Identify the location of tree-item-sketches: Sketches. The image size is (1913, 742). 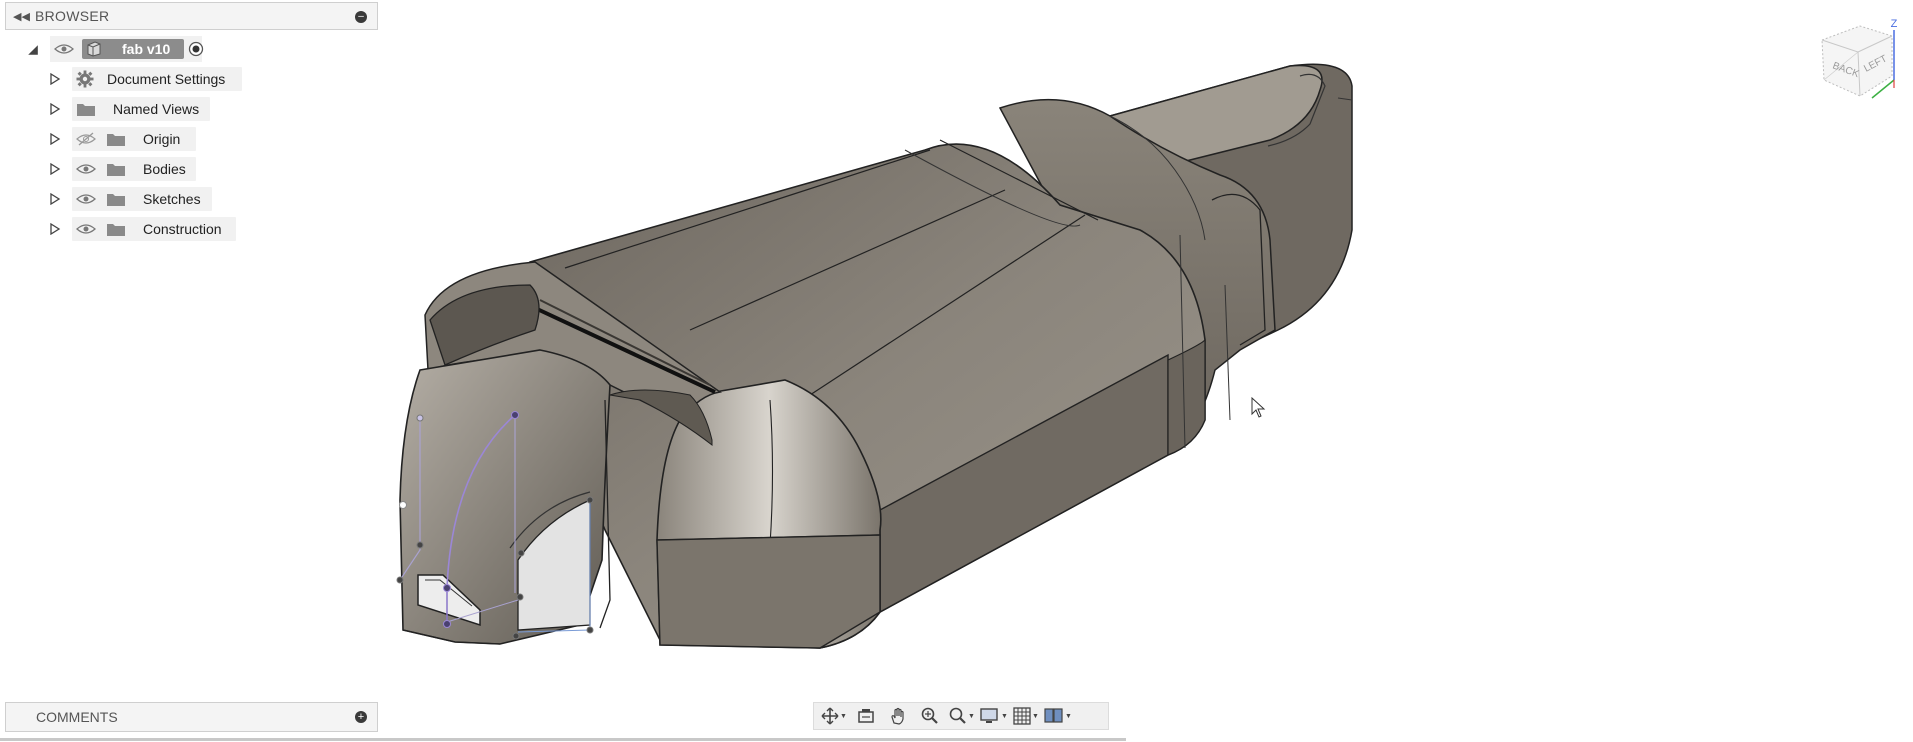
(190, 199).